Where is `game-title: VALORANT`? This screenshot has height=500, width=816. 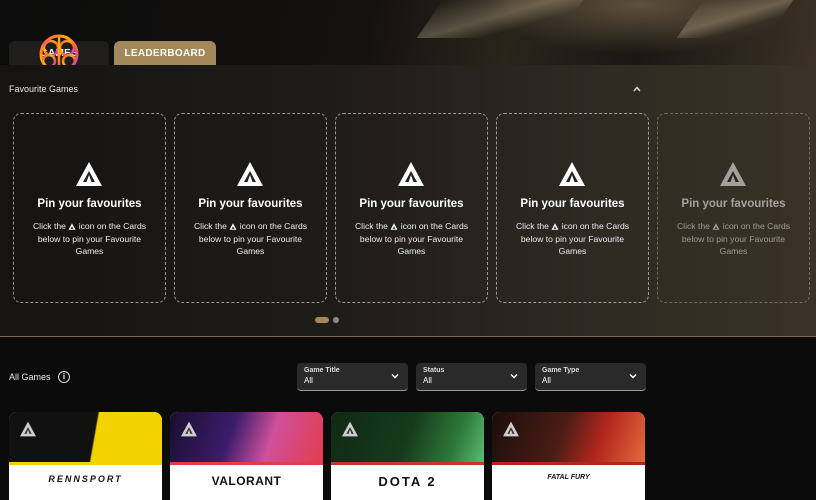 game-title: VALORANT is located at coordinates (246, 481).